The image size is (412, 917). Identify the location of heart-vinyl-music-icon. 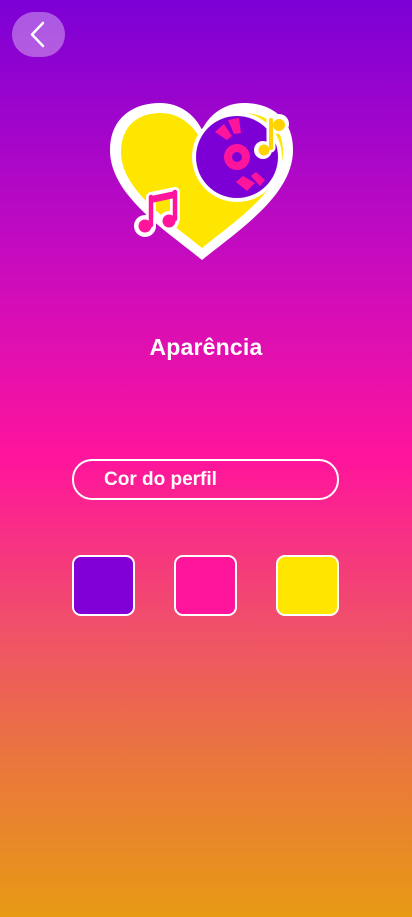
(201, 181).